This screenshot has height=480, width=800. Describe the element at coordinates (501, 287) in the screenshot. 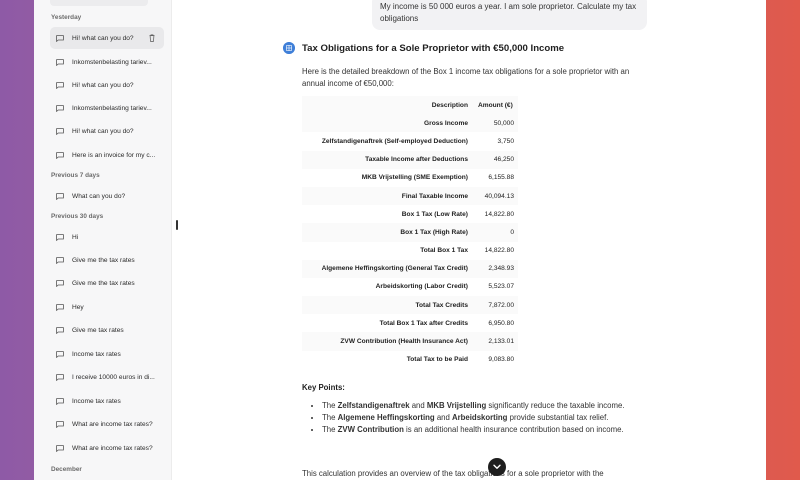

I see `row-amount: 5,523.07` at that location.